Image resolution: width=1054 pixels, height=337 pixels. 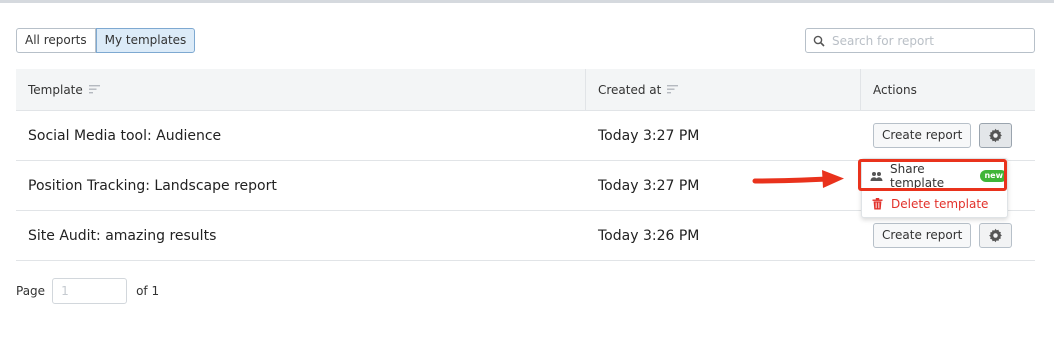 What do you see at coordinates (876, 176) in the screenshot?
I see `users-icon` at bounding box center [876, 176].